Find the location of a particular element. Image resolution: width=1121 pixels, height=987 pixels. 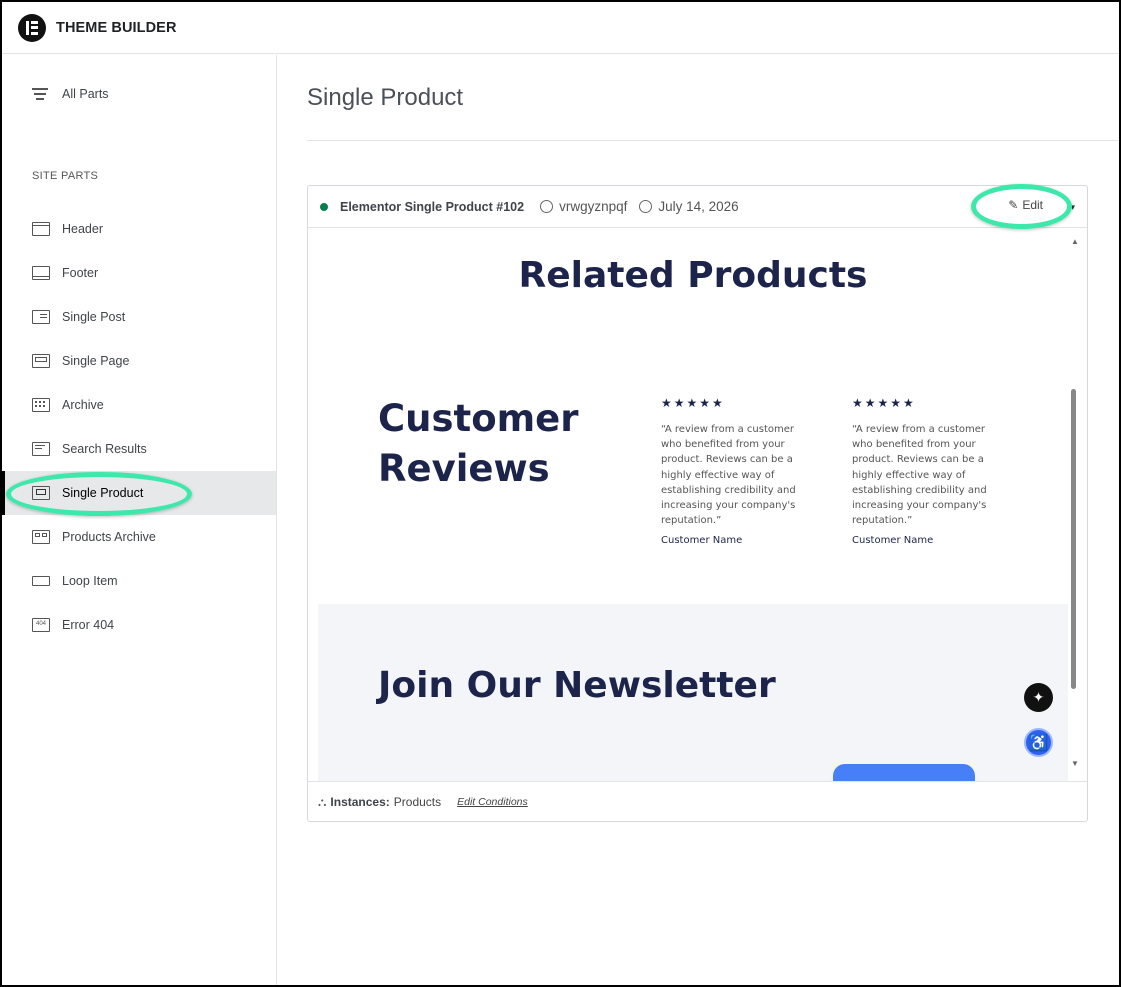

author-meta: vrwgyznpqf is located at coordinates (583, 206).